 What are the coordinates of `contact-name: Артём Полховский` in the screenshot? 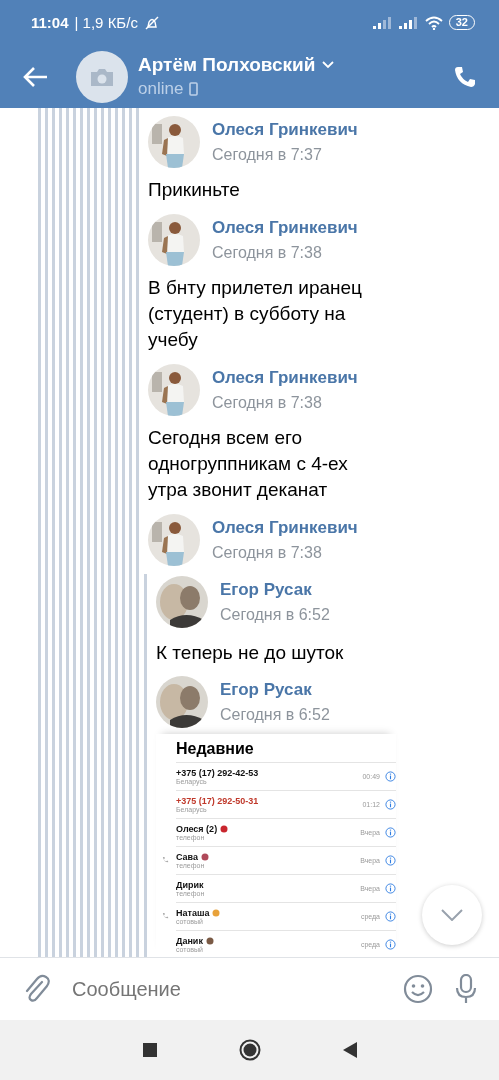 It's located at (227, 65).